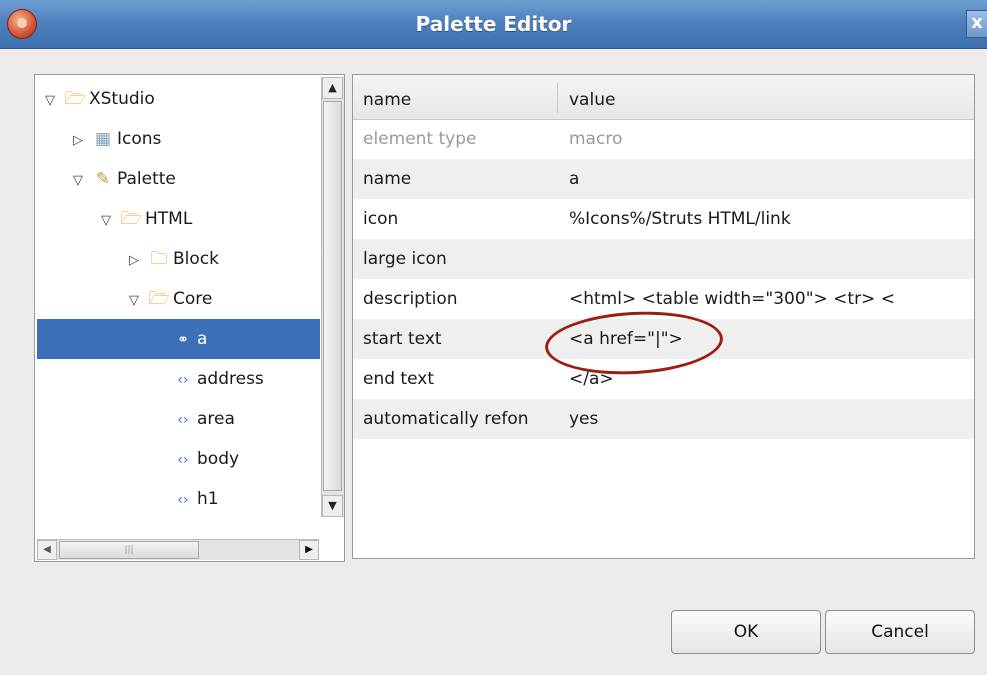 The image size is (987, 675). What do you see at coordinates (129, 550) in the screenshot?
I see `scroll-thumb: |||` at bounding box center [129, 550].